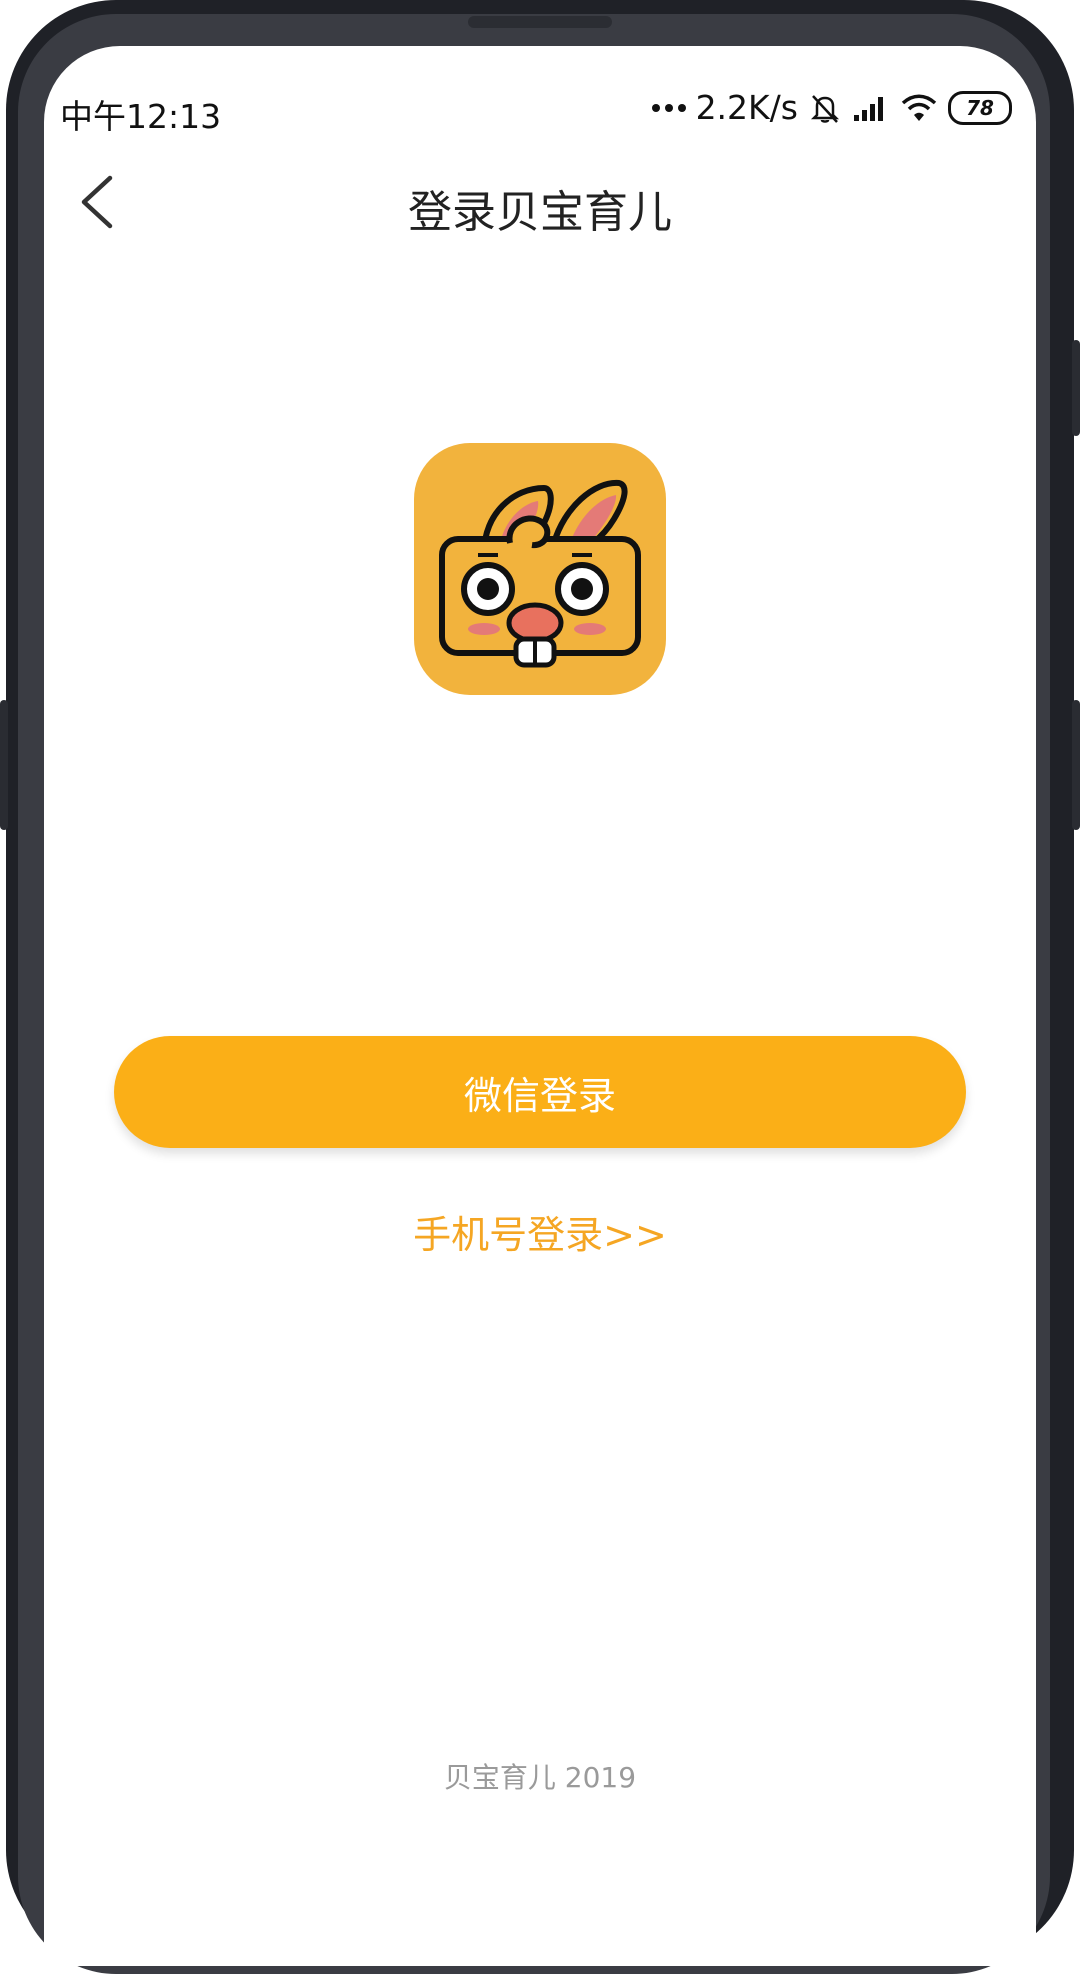  What do you see at coordinates (540, 569) in the screenshot?
I see `rabbit-logo-icon` at bounding box center [540, 569].